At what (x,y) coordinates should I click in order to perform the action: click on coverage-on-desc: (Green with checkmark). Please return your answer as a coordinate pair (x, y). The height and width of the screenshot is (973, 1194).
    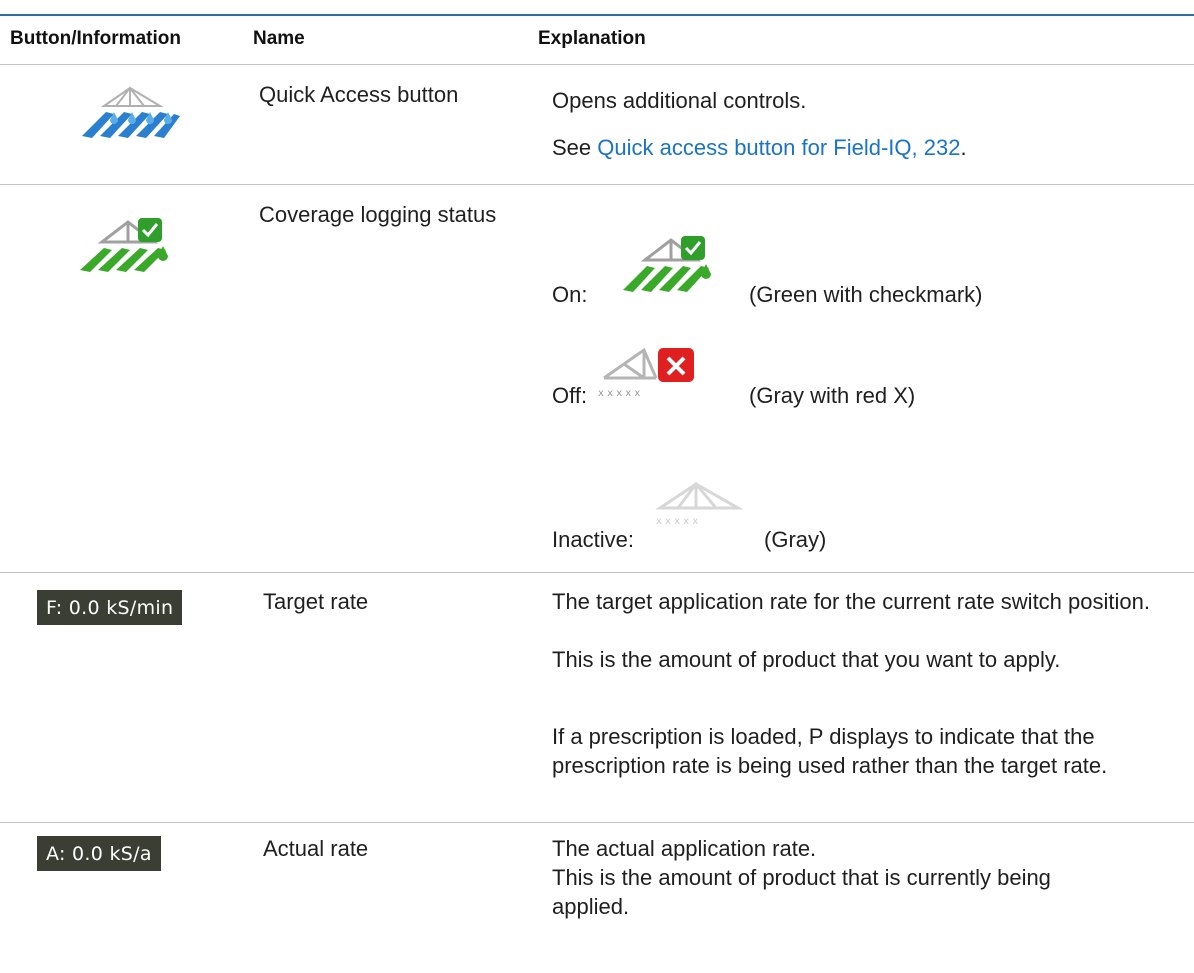
    Looking at the image, I should click on (866, 294).